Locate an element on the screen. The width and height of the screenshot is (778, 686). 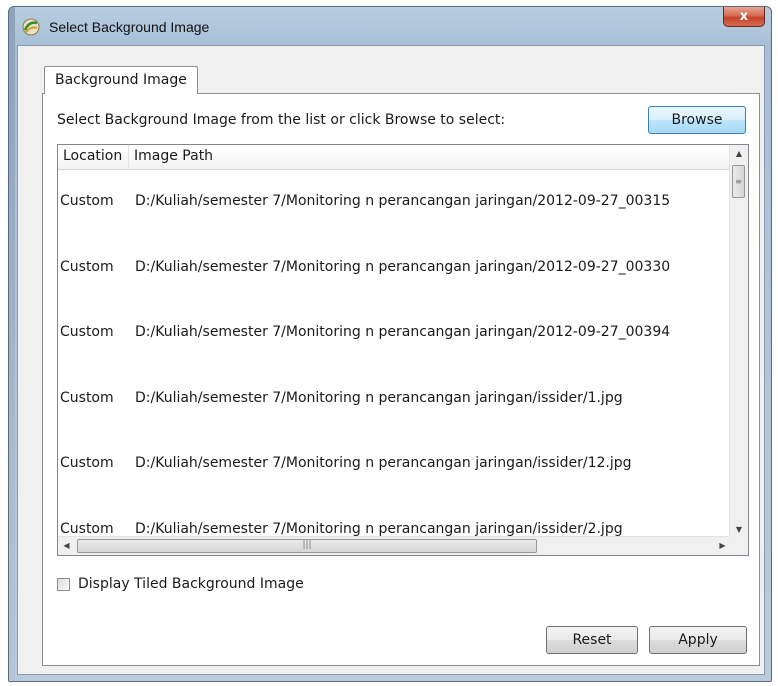
vertical-scroll-thumb: ≡ is located at coordinates (738, 181).